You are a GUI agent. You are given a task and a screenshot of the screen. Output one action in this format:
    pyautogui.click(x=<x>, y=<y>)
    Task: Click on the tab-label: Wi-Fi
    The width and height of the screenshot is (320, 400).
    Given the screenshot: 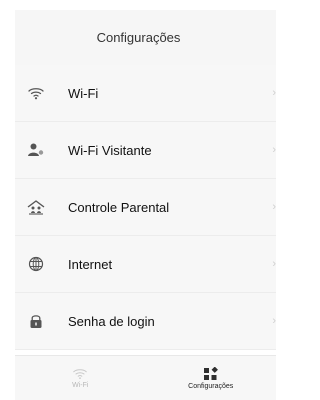 What is the action you would take?
    pyautogui.click(x=80, y=385)
    